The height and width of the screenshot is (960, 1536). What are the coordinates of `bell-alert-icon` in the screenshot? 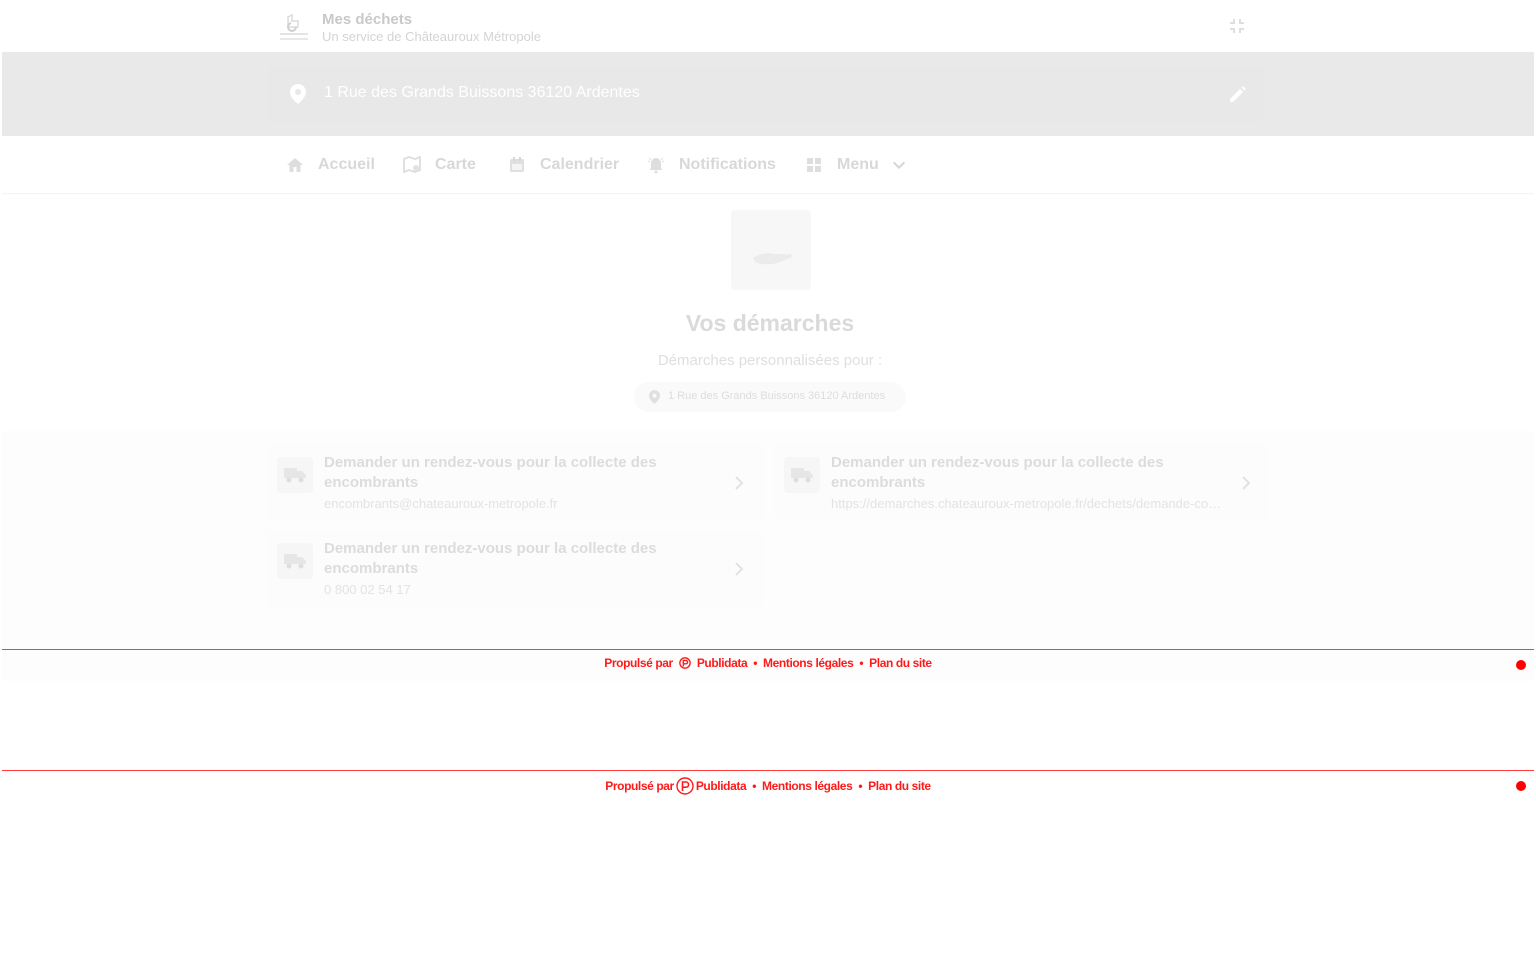 It's located at (656, 165).